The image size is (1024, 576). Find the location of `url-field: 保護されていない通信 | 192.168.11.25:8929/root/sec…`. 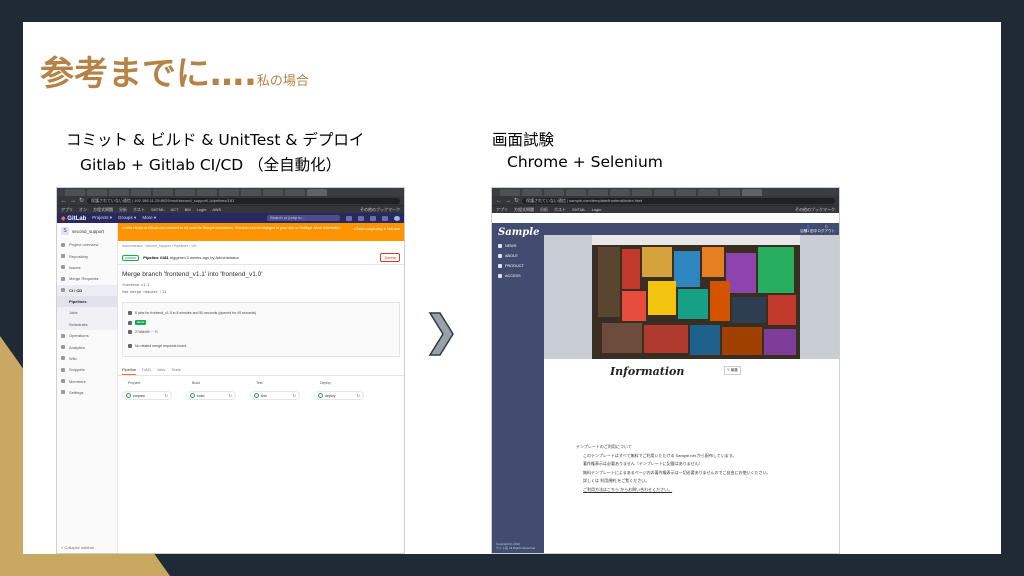

url-field: 保護されていない通信 | 192.168.11.25:8929/root/sec… is located at coordinates (243, 200).